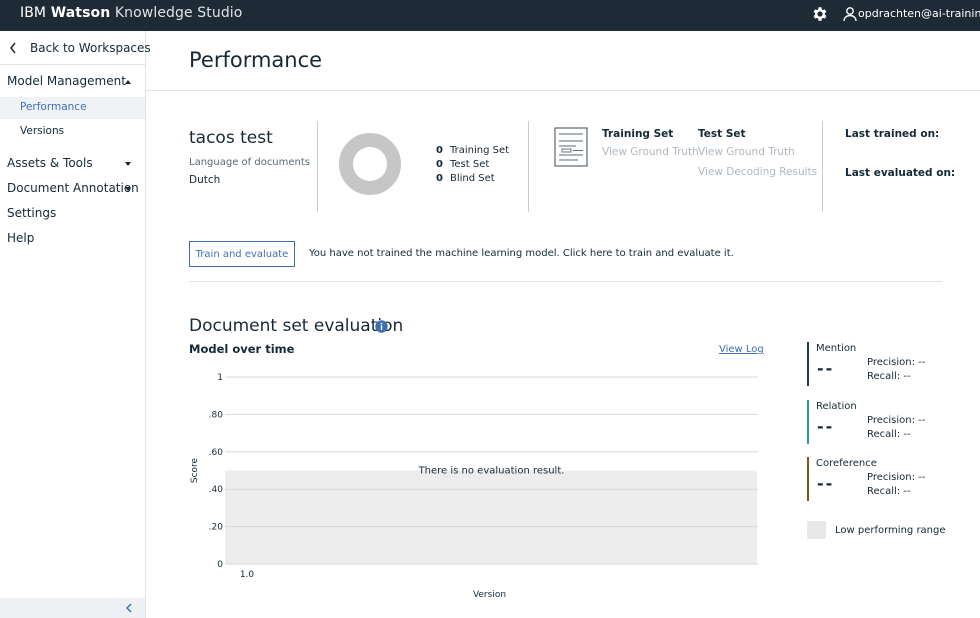  I want to click on metric-name: Relation, so click(836, 406).